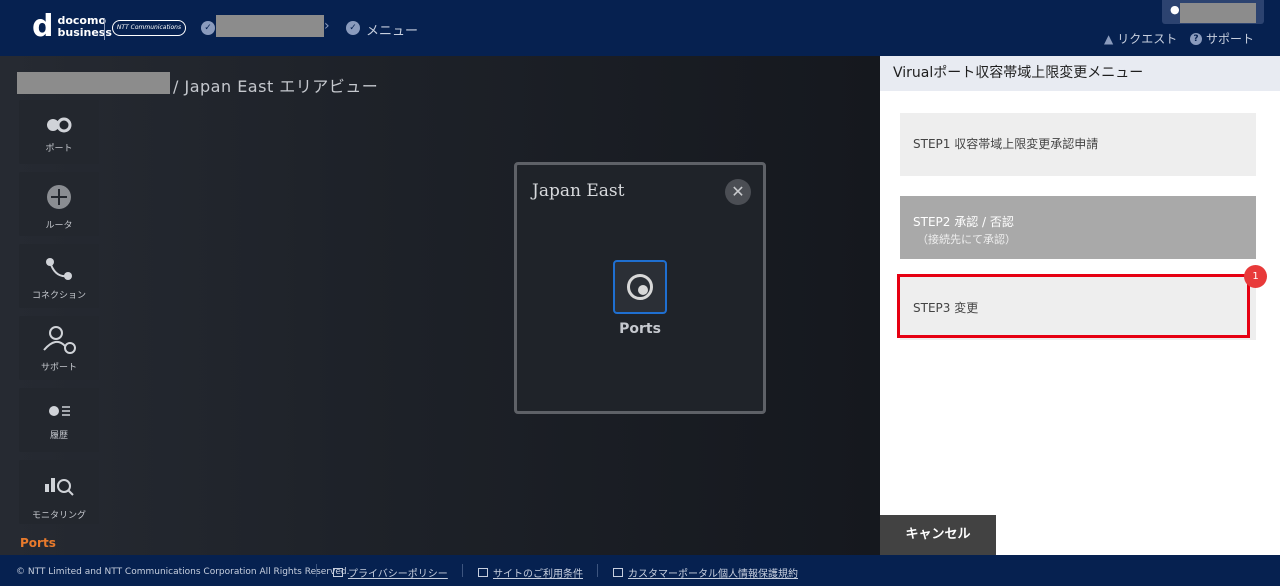 This screenshot has width=1280, height=586. Describe the element at coordinates (538, 574) in the screenshot. I see `terms-label: サイトのご利用条件` at that location.